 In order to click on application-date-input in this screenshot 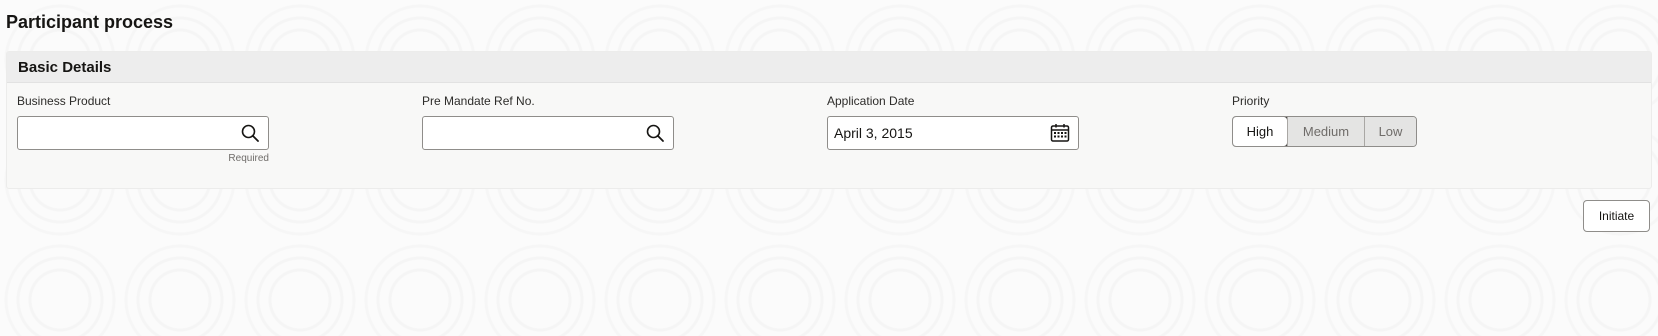, I will do `click(939, 133)`.